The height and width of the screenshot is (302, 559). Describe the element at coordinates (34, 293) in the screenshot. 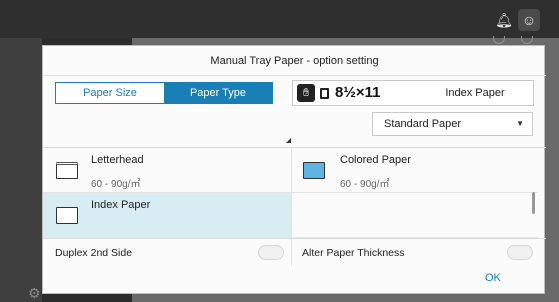

I see `background-gear-icon: ⚙` at that location.